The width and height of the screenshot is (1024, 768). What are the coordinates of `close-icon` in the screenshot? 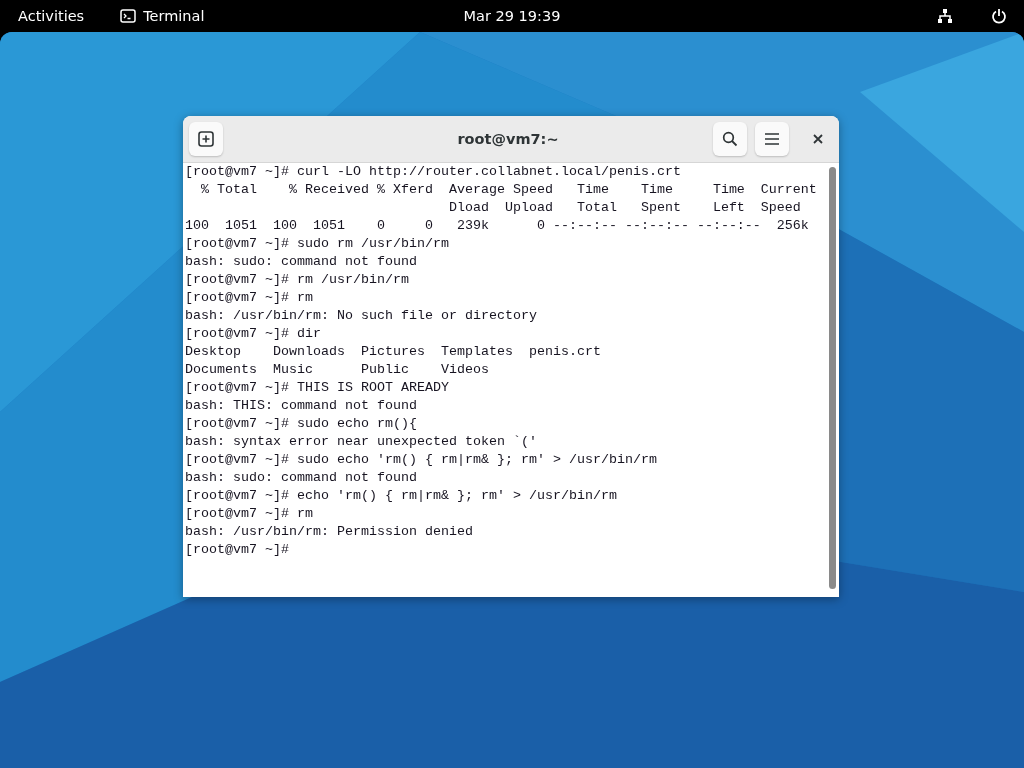 It's located at (818, 139).